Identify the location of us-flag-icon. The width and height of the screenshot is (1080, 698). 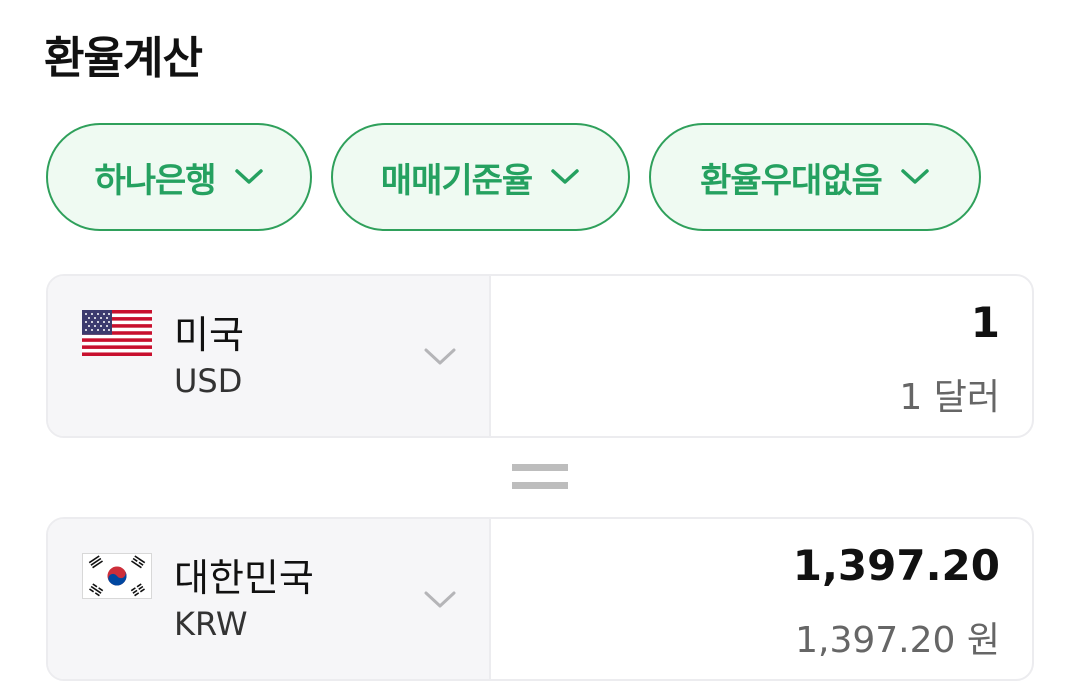
(117, 333).